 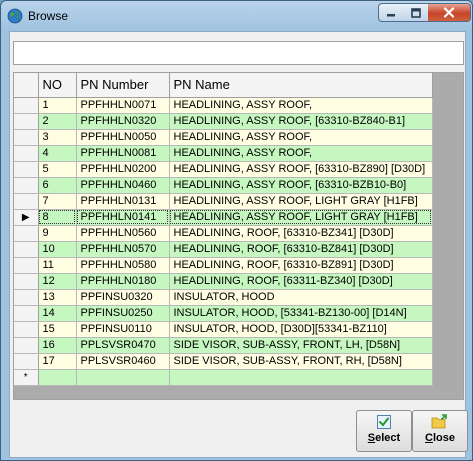 What do you see at coordinates (123, 153) in the screenshot?
I see `cell-pn-number: PPFHHLN0081` at bounding box center [123, 153].